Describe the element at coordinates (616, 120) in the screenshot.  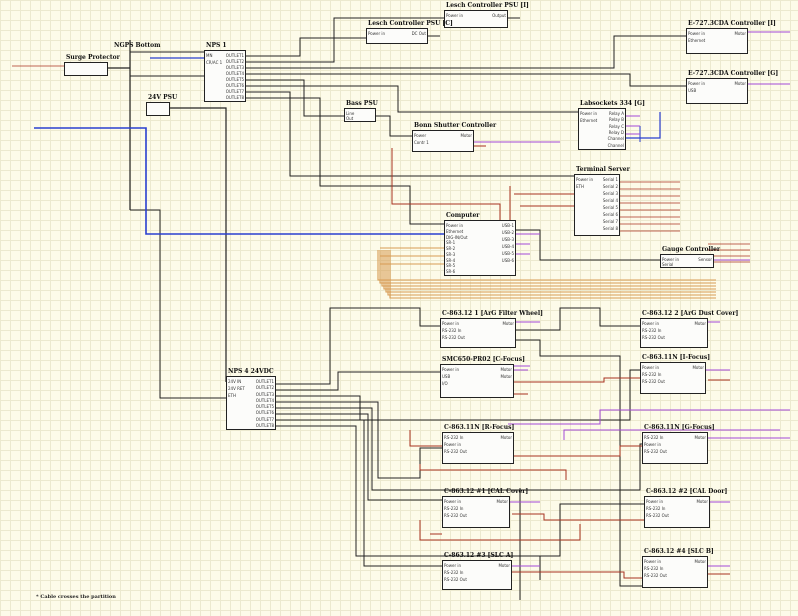
I see `pin-label: Relay B` at that location.